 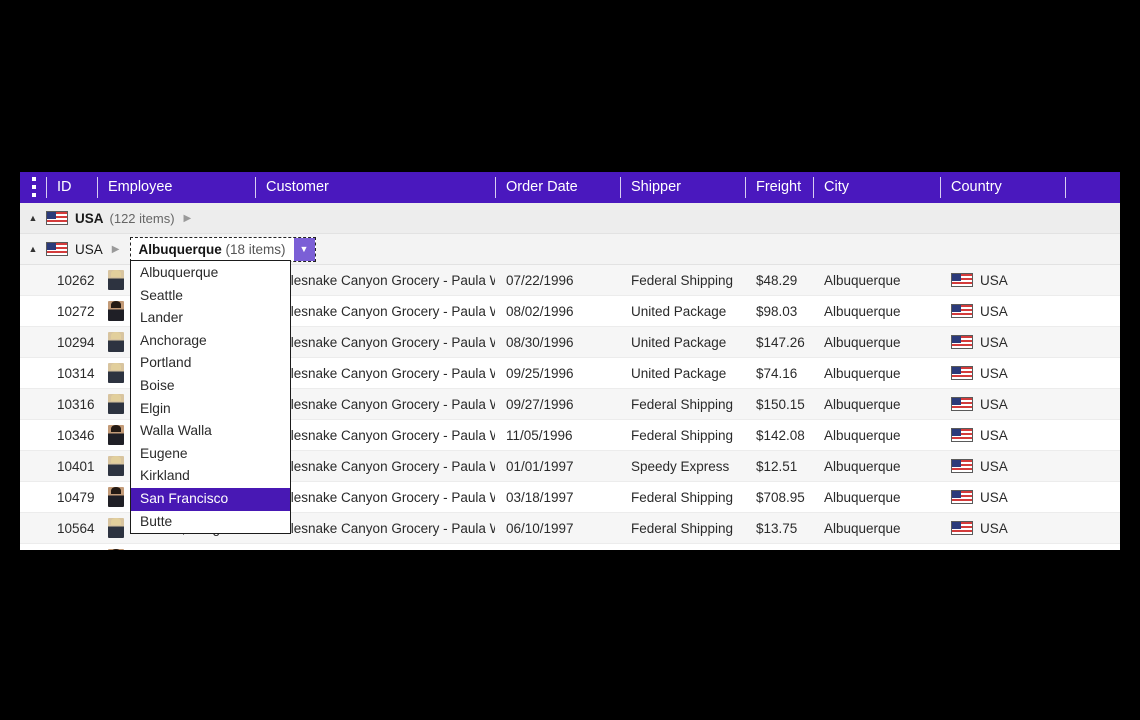 What do you see at coordinates (210, 296) in the screenshot?
I see `dropdown-option-seattle: Seattle` at bounding box center [210, 296].